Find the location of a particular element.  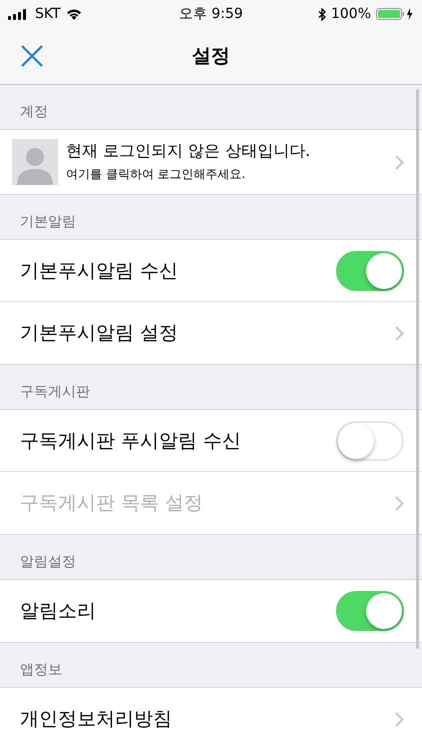

section-header: 알림설정 is located at coordinates (48, 562).